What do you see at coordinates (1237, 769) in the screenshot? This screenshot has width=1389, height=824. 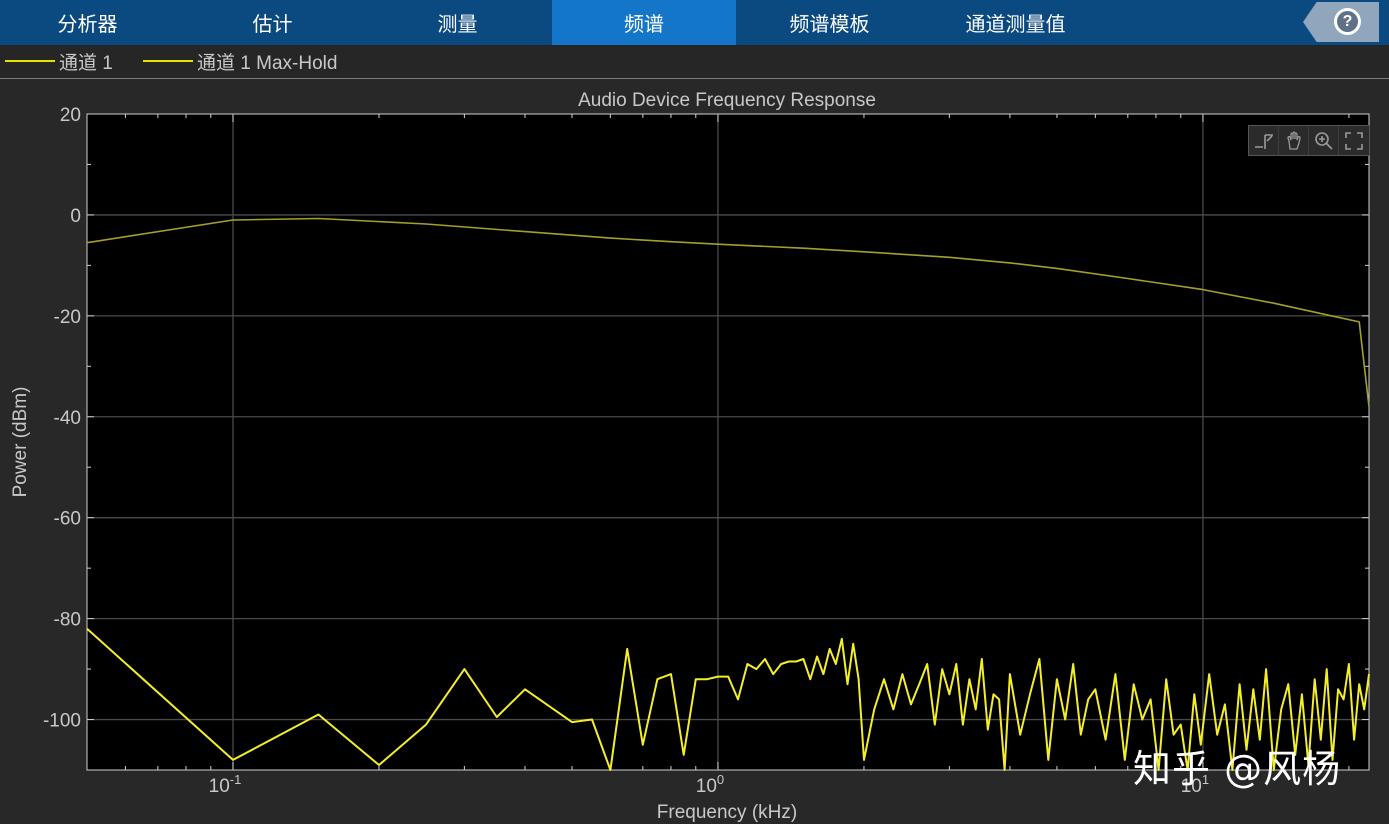 I see `watermark: 知乎 @风杨` at bounding box center [1237, 769].